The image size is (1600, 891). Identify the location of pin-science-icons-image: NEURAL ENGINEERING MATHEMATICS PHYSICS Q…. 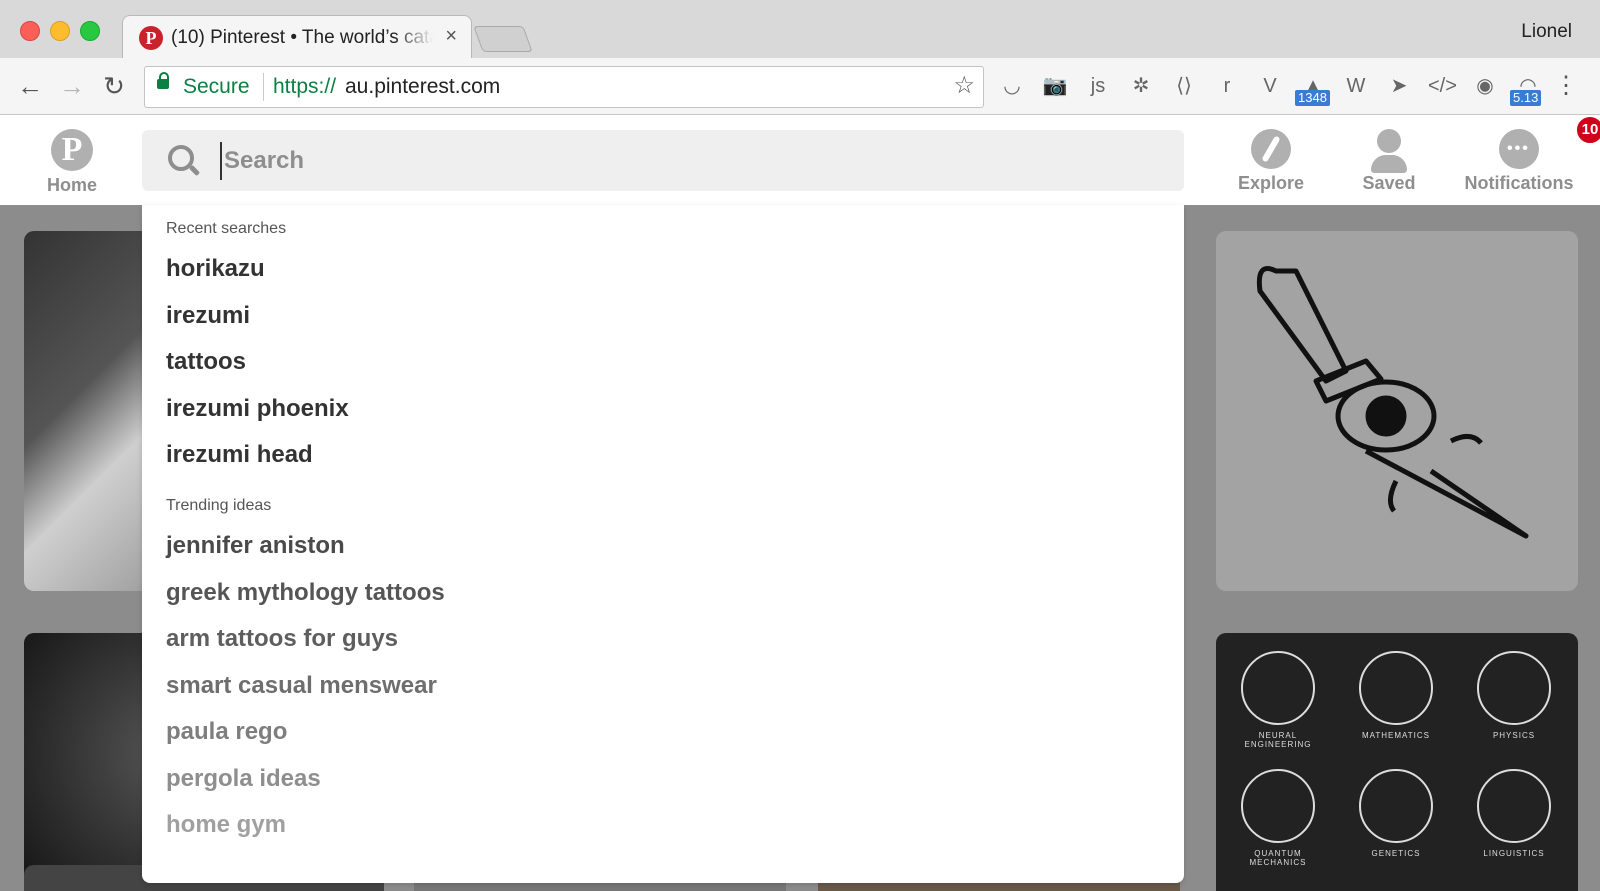
(1397, 762).